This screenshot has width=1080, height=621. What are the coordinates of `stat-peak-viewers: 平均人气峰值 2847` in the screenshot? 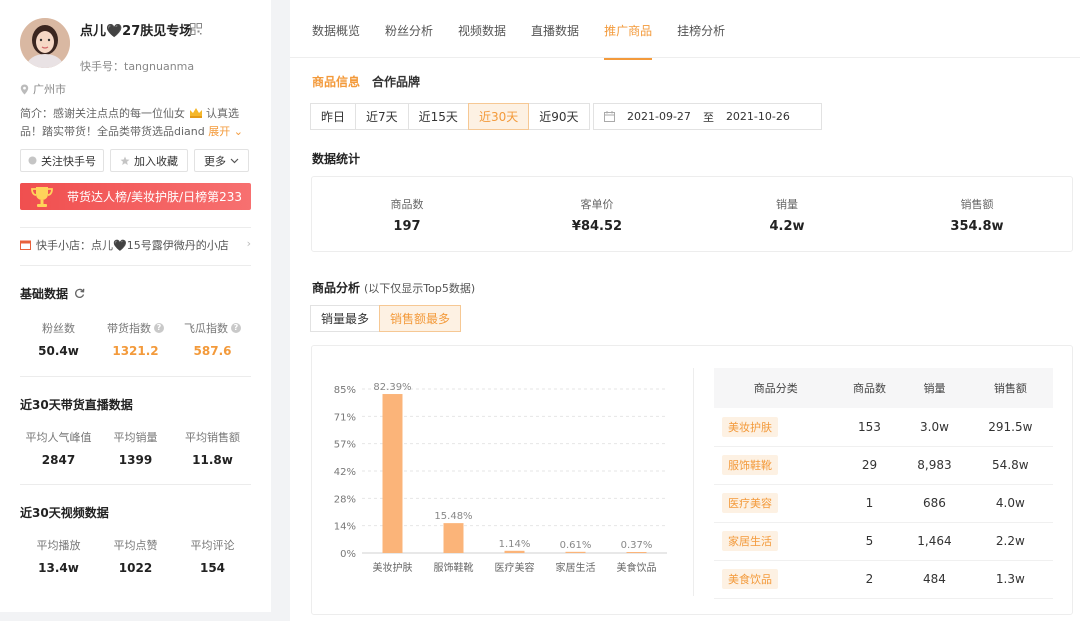 It's located at (58, 449).